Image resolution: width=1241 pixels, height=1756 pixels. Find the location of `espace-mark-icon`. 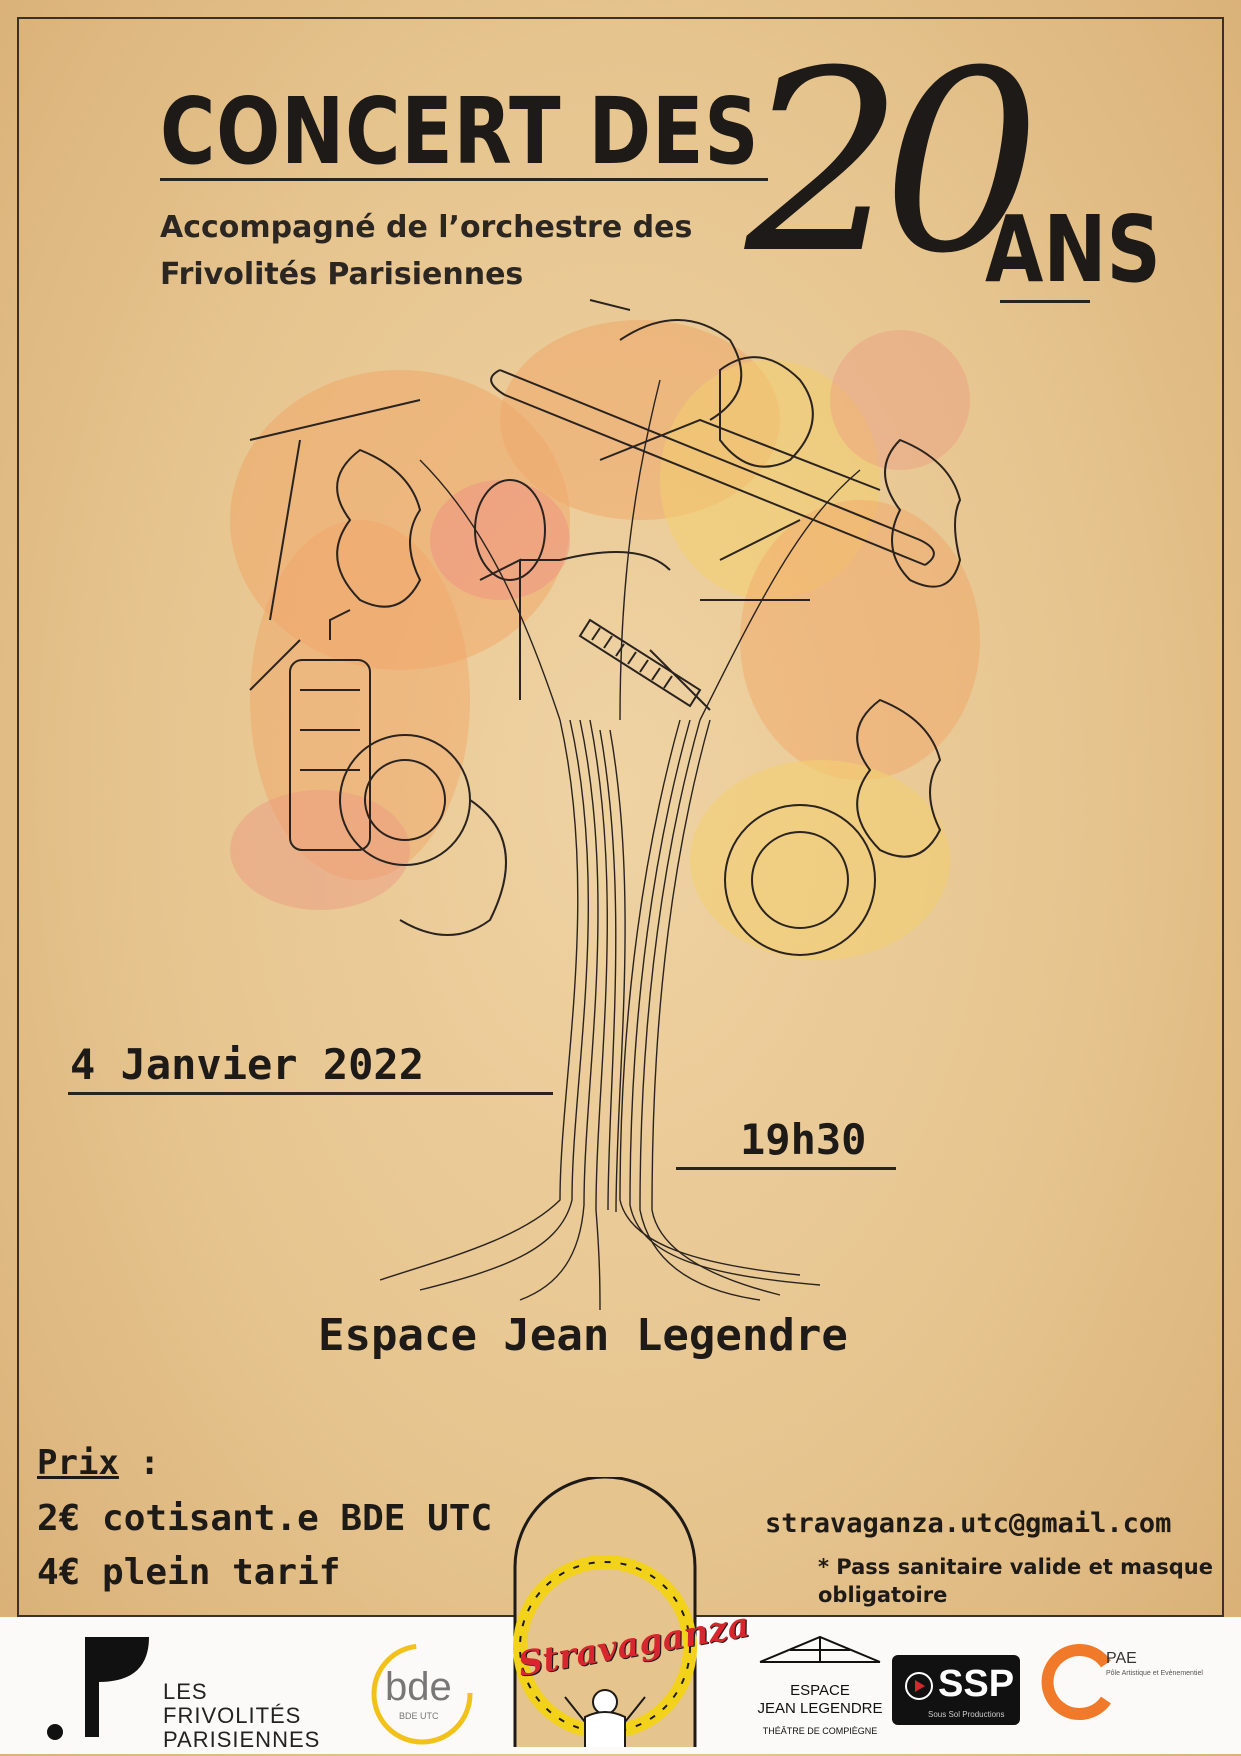

espace-mark-icon is located at coordinates (820, 1649).